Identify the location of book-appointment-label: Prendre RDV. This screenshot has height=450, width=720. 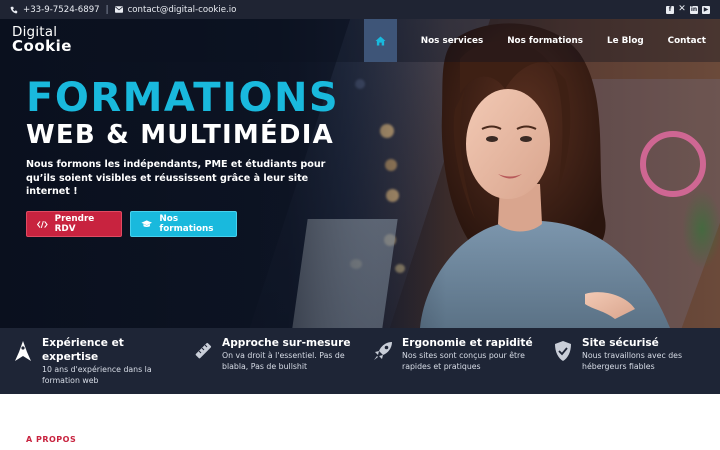
(74, 224).